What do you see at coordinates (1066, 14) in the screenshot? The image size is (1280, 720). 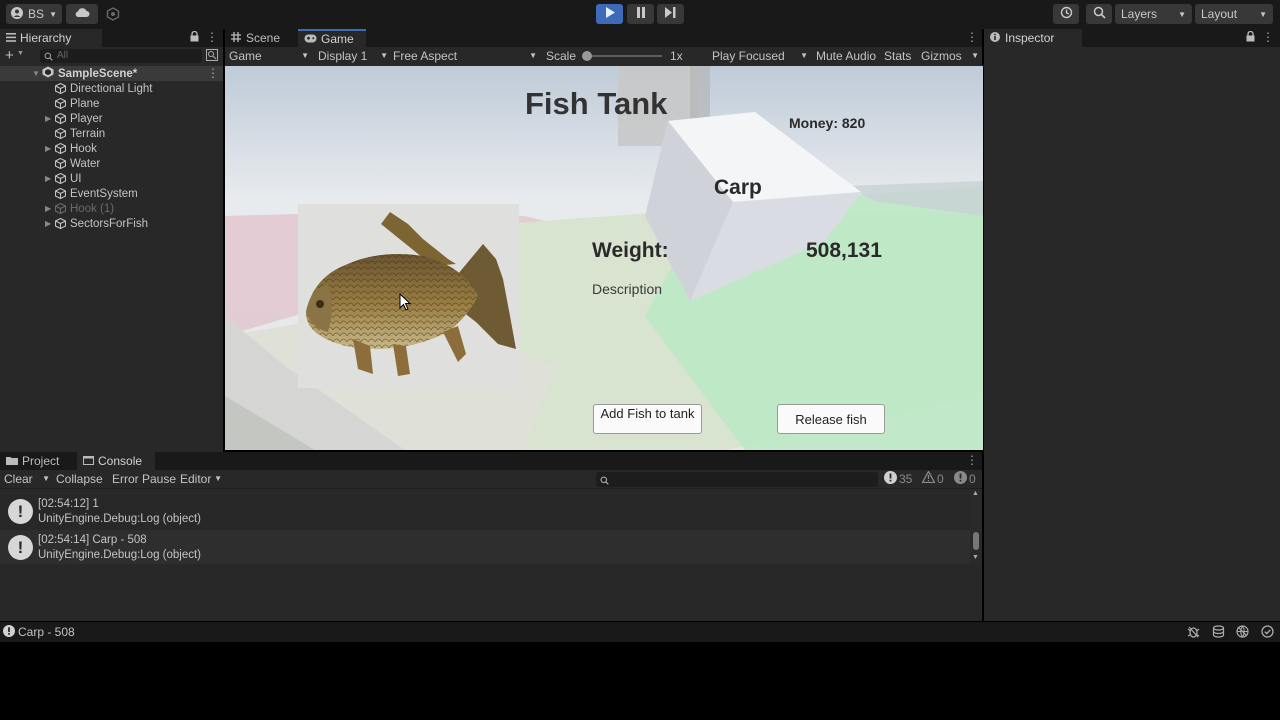 I see `history-button` at bounding box center [1066, 14].